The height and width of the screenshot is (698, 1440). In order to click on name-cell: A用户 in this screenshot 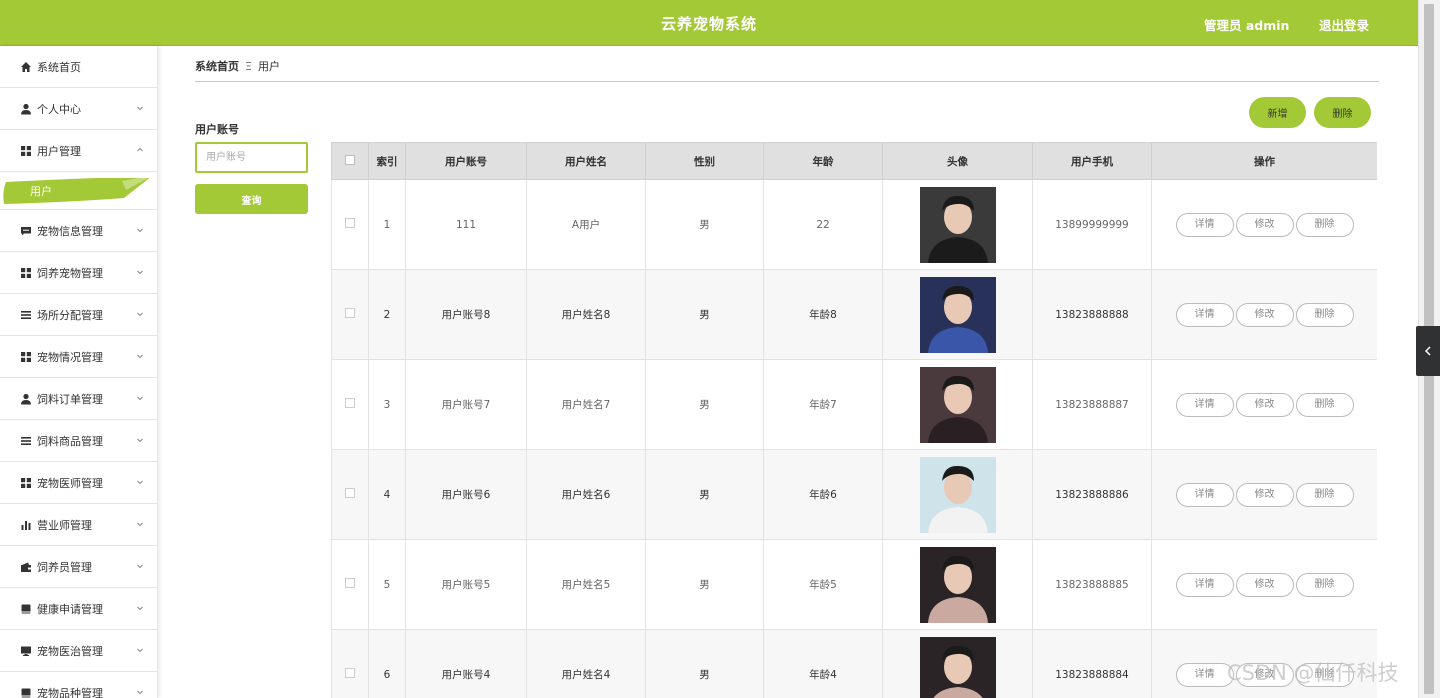, I will do `click(586, 224)`.